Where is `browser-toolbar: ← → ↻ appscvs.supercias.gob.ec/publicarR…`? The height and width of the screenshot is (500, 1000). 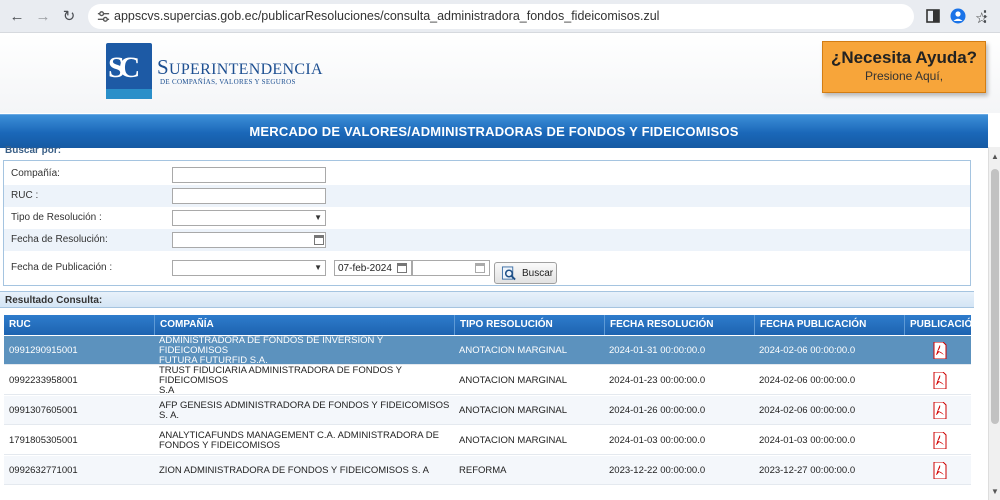 browser-toolbar: ← → ↻ appscvs.supercias.gob.ec/publicarR… is located at coordinates (500, 16).